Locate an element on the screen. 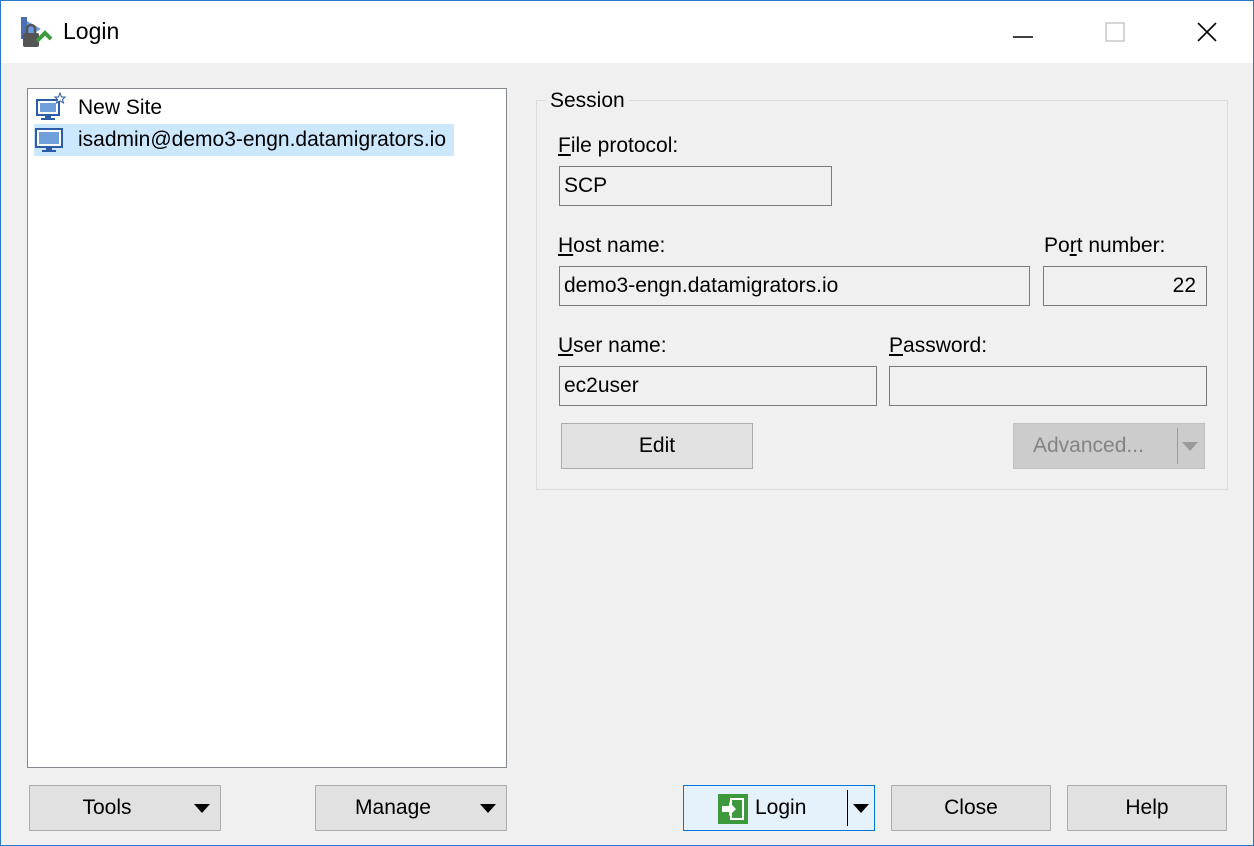  close-button-label: Close is located at coordinates (971, 807).